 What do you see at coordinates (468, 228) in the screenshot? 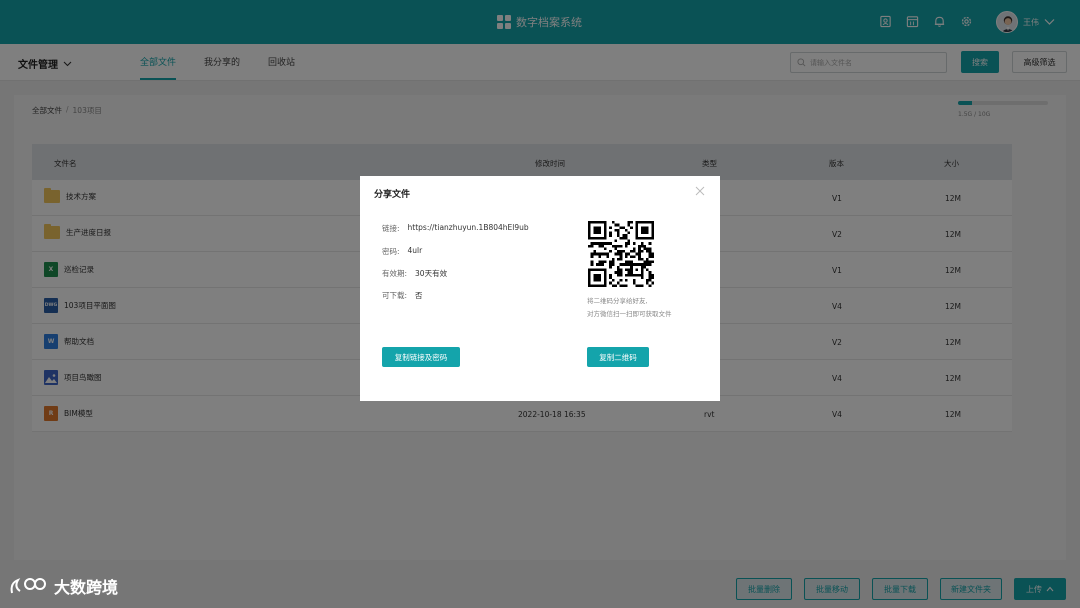
I see `share-link-value: https://tianzhuyun.1B804hEl9ub` at bounding box center [468, 228].